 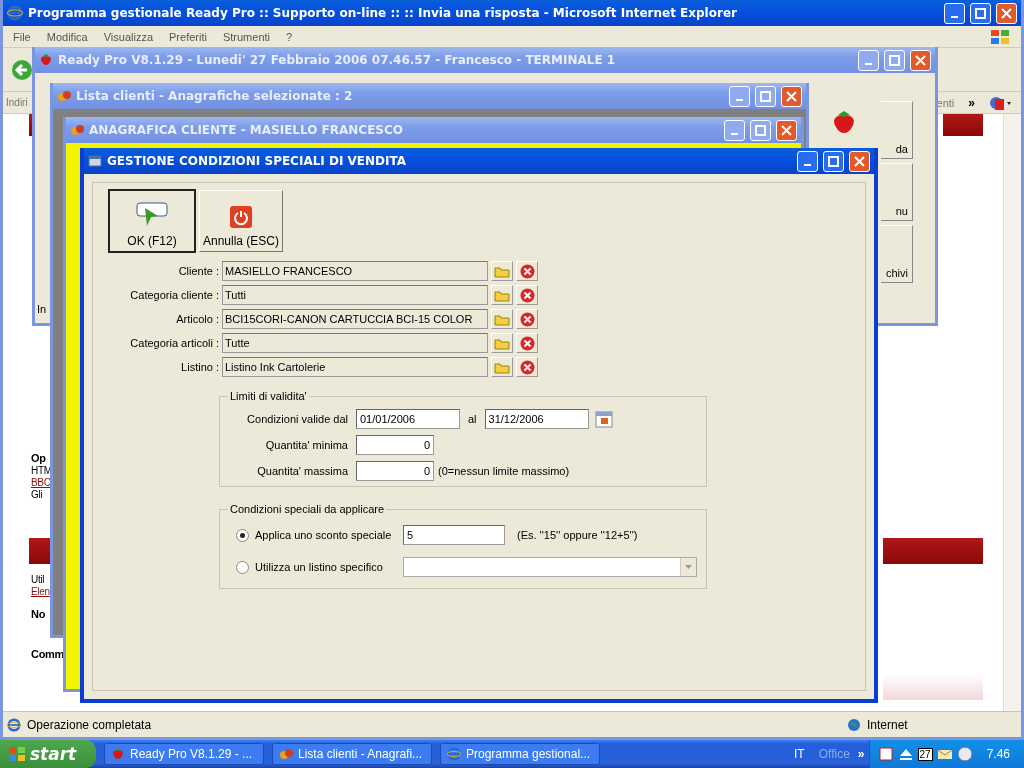 What do you see at coordinates (944, 754) in the screenshot?
I see `mail-icon` at bounding box center [944, 754].